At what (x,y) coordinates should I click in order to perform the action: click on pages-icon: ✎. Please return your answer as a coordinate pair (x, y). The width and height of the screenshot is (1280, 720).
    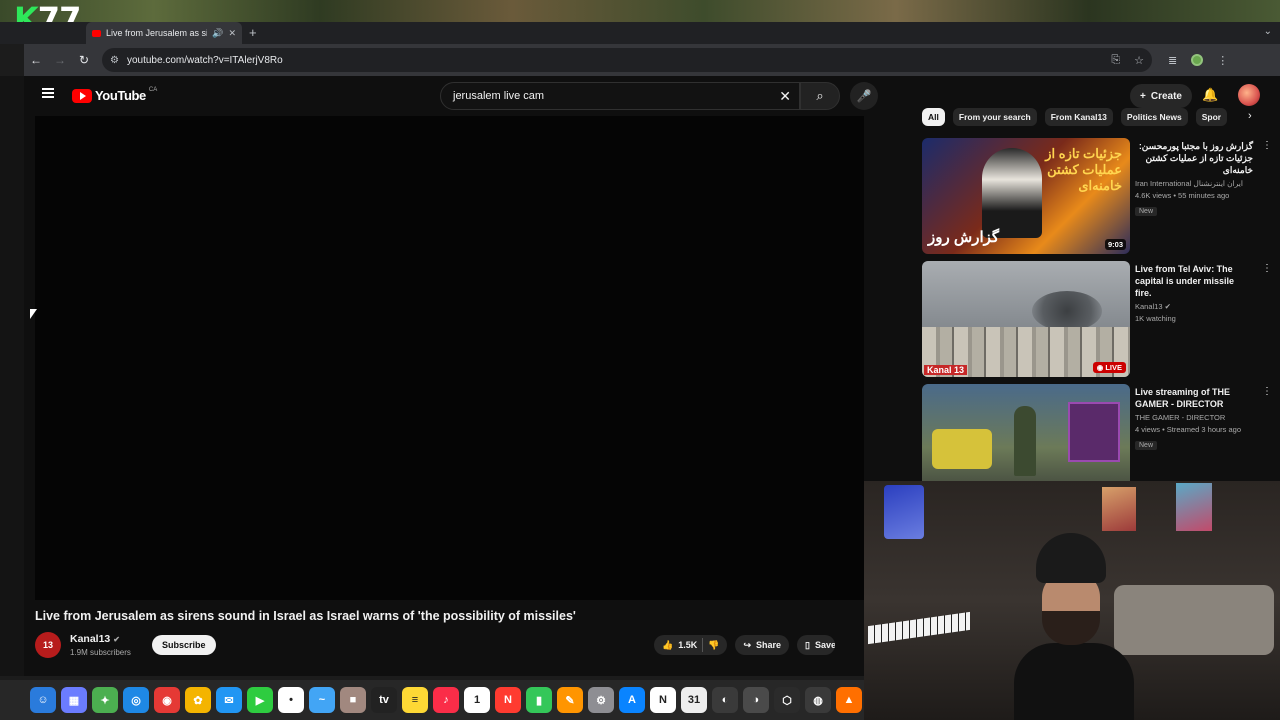
    Looking at the image, I should click on (570, 700).